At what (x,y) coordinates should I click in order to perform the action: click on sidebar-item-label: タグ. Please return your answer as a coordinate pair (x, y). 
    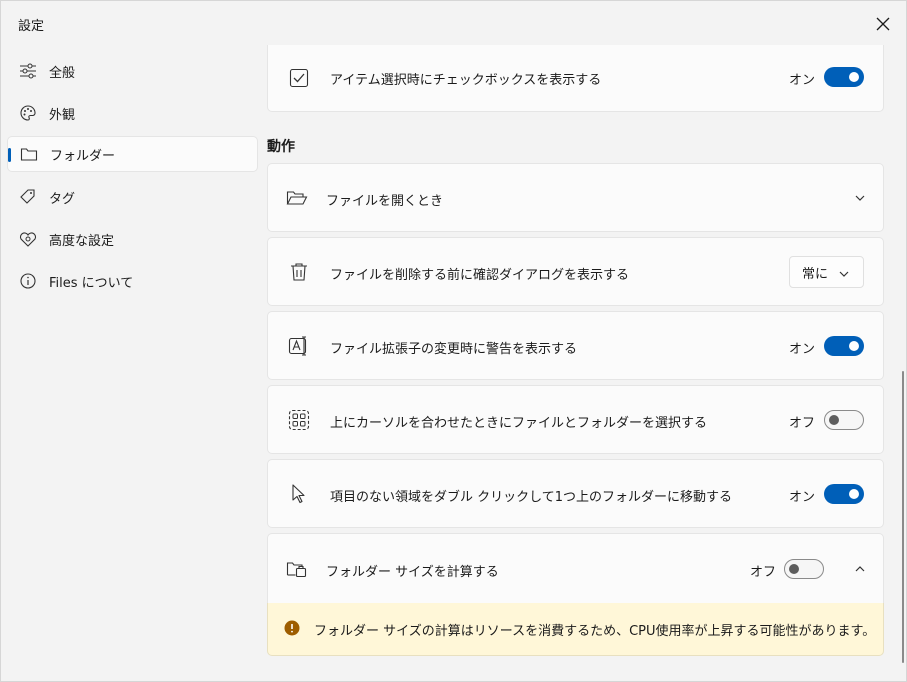
    Looking at the image, I should click on (62, 199).